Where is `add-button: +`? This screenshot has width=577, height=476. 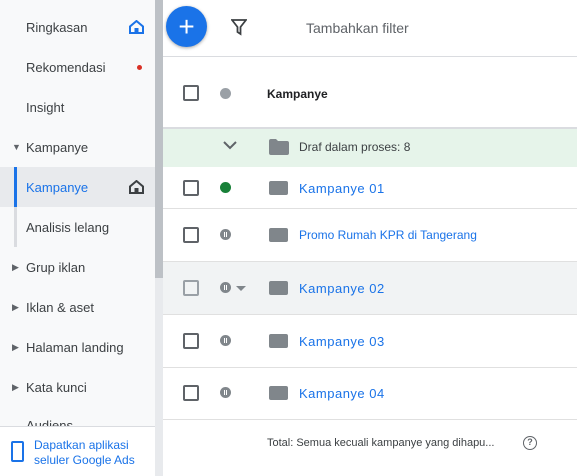 add-button: + is located at coordinates (186, 26).